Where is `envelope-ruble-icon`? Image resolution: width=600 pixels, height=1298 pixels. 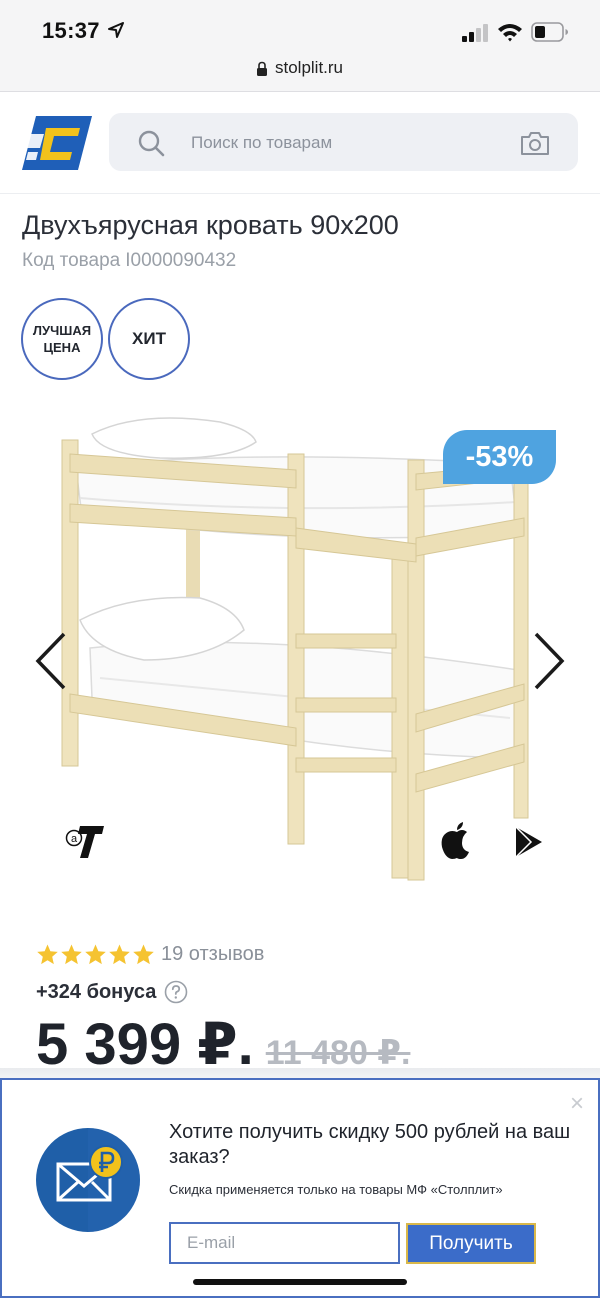
envelope-ruble-icon is located at coordinates (88, 1180).